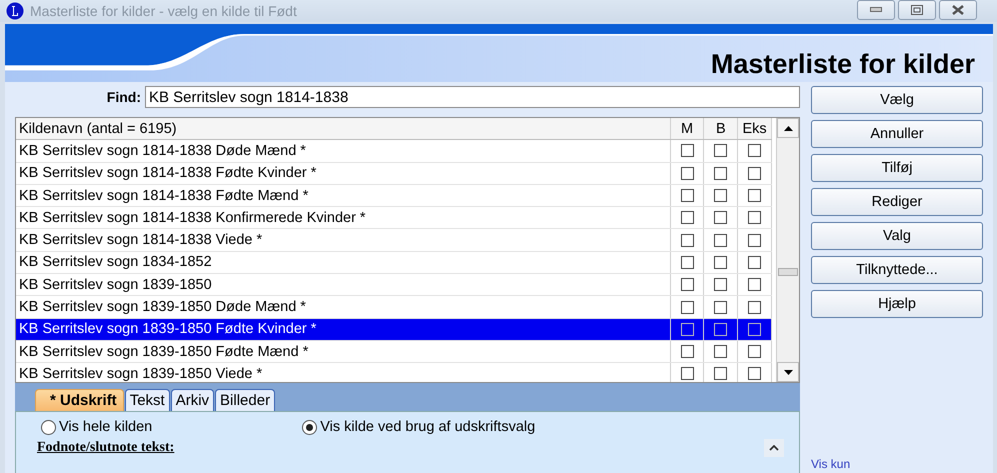  I want to click on list-row: KB Serritslev sogn 1814-1838 Fødte Mænd *, so click(394, 196).